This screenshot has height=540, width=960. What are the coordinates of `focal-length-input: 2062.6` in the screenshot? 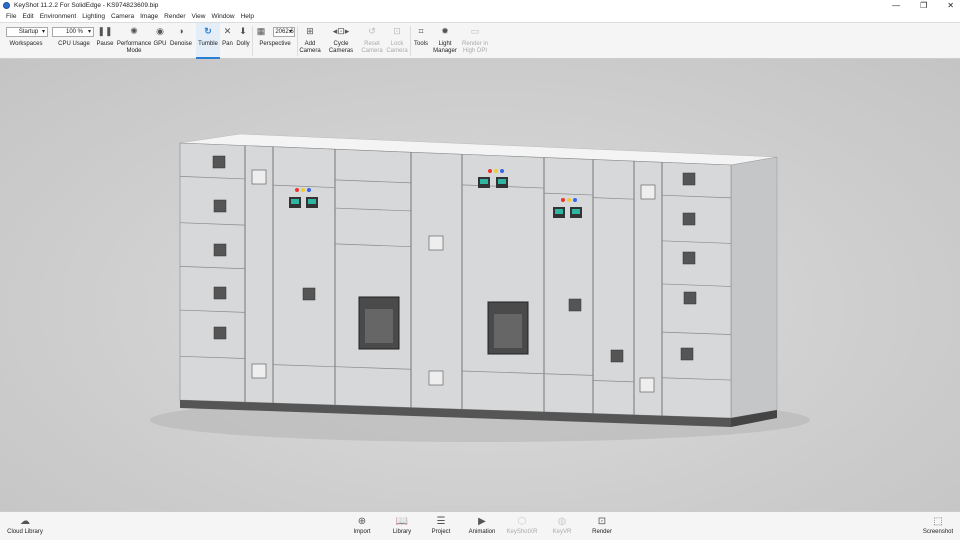 It's located at (284, 32).